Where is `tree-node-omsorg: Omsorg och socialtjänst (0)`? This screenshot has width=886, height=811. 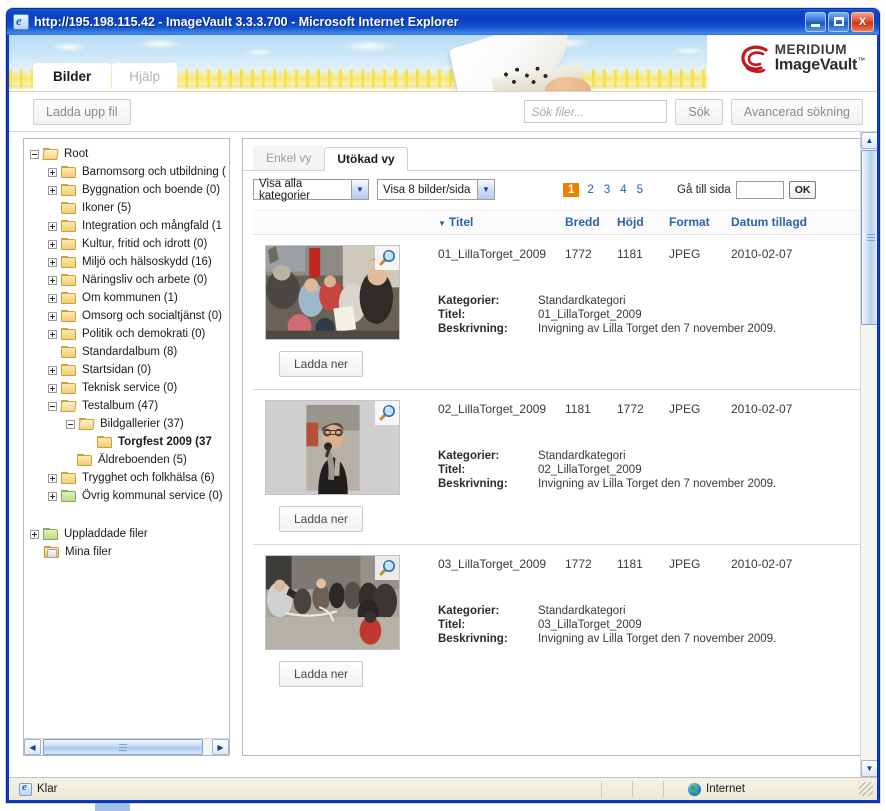 tree-node-omsorg: Omsorg och socialtjänst (0) is located at coordinates (129, 316).